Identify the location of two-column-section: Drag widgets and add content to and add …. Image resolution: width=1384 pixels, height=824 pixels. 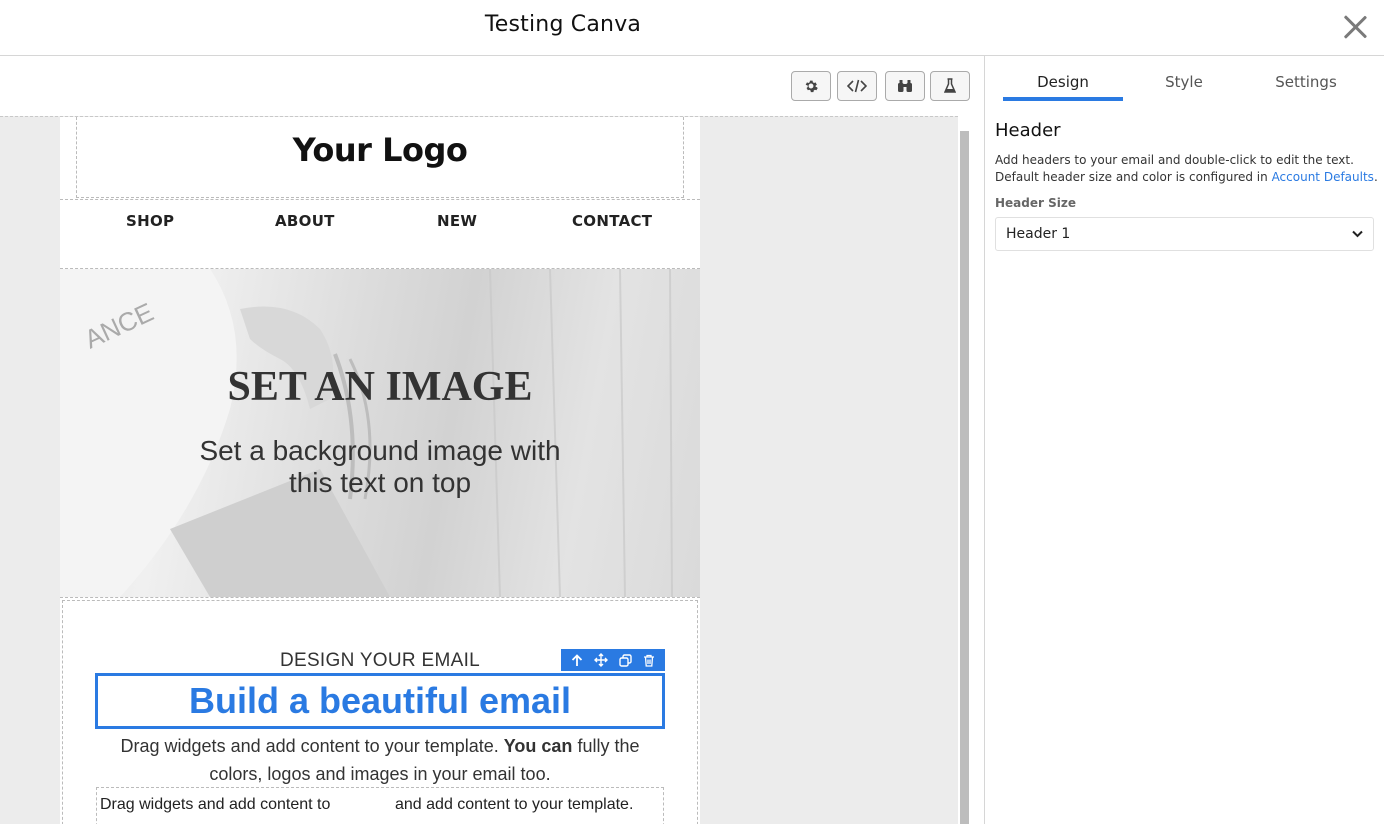
(380, 805).